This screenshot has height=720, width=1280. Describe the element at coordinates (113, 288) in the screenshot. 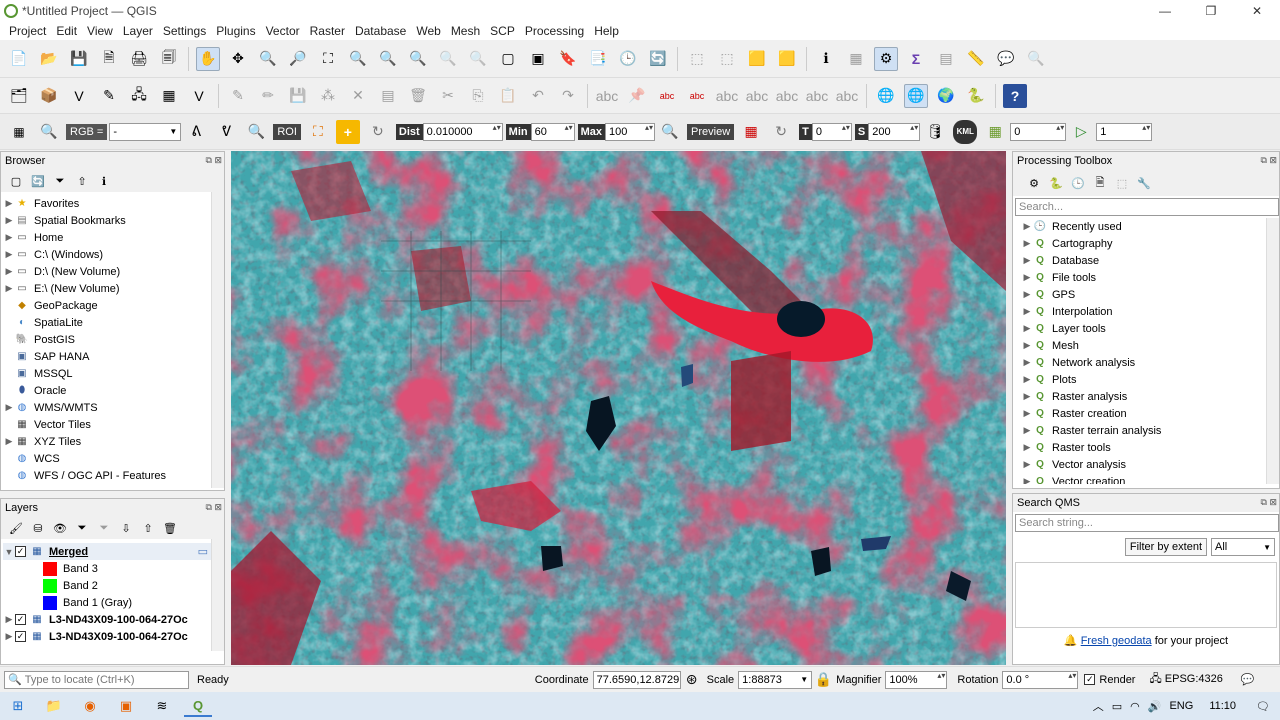

I see `browser-item: ▶ ▭ E:\ (New Volume)` at that location.